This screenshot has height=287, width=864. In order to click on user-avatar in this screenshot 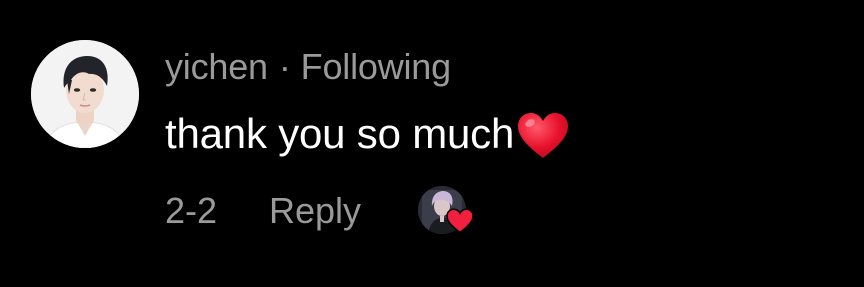, I will do `click(85, 94)`.